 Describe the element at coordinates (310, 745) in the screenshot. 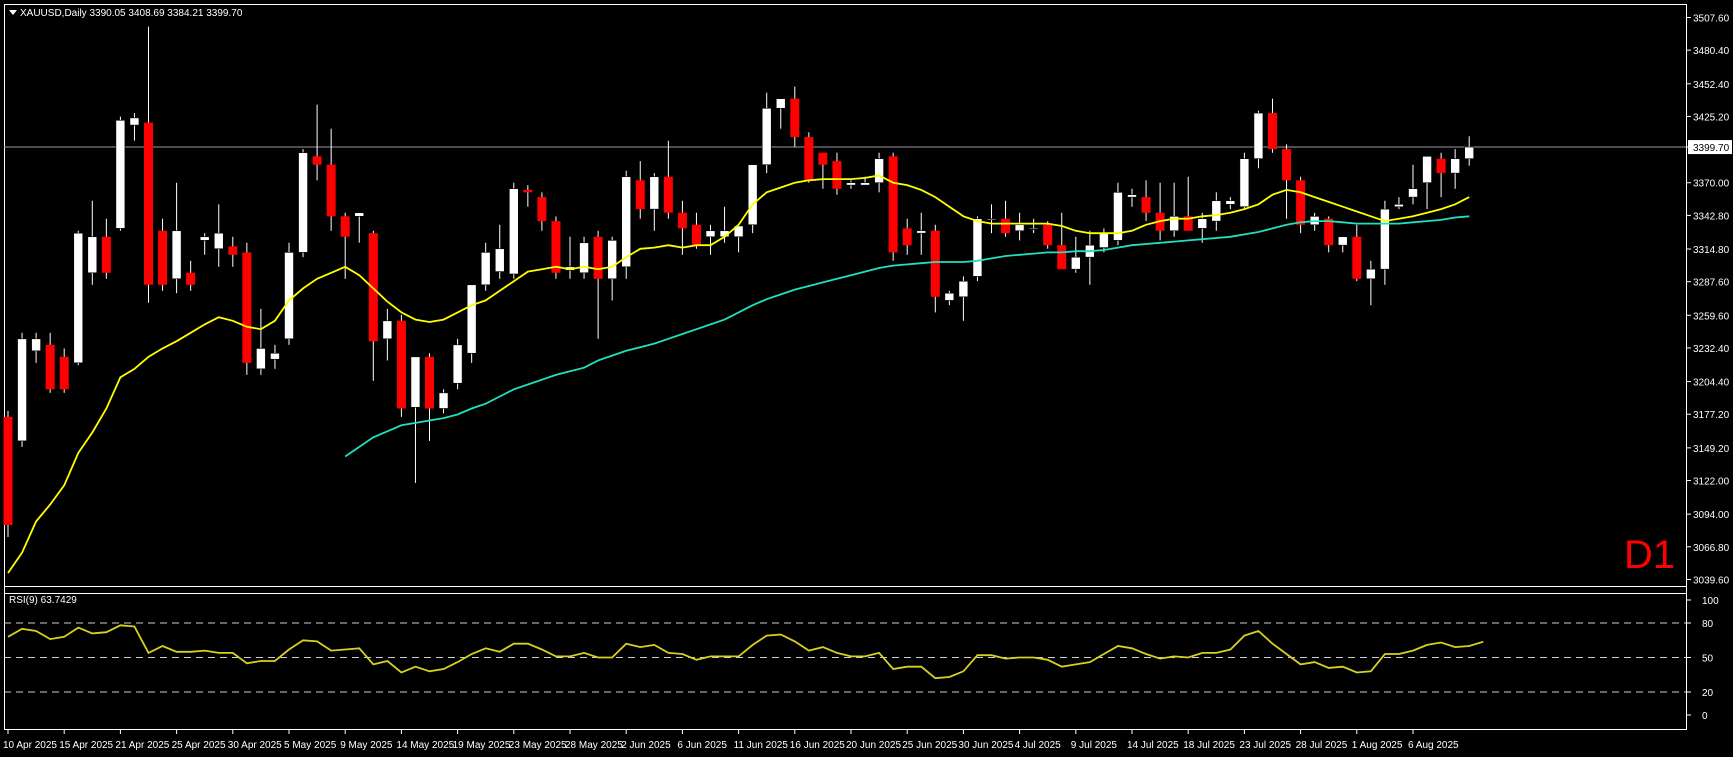

I see `date-tick-label: 5 May 2025` at that location.